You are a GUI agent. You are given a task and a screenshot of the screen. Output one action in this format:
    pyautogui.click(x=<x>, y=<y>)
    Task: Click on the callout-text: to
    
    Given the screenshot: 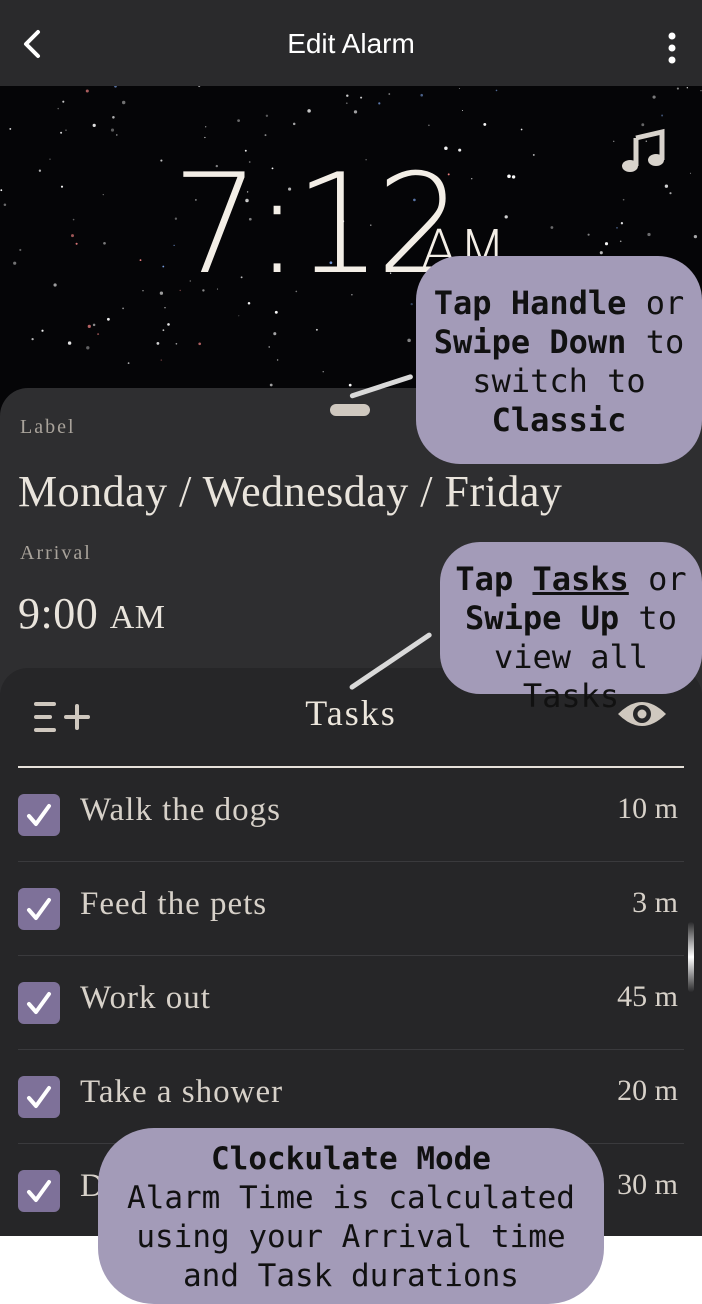 What is the action you would take?
    pyautogui.click(x=655, y=342)
    